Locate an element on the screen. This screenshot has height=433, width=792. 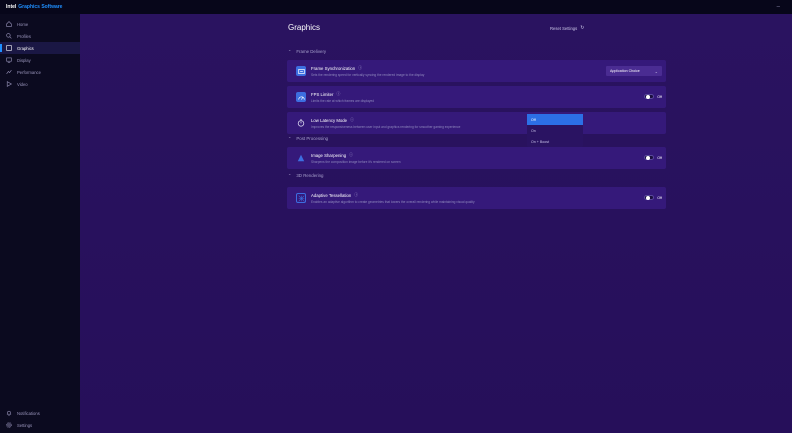
gear-icon is located at coordinates (9, 425).